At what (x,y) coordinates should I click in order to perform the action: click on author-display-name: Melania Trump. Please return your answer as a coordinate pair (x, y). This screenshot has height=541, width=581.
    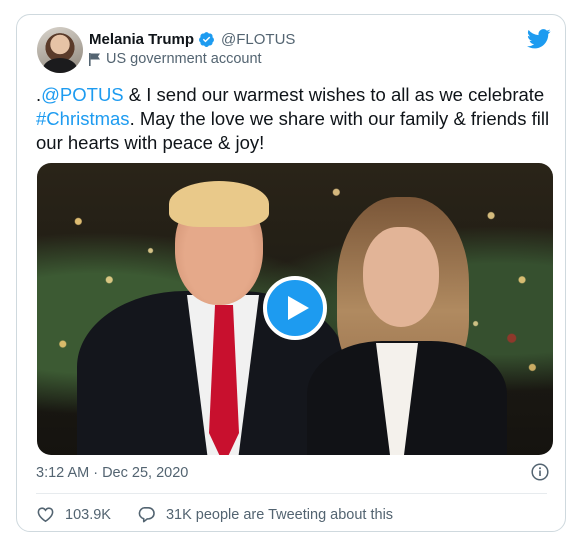
    Looking at the image, I should click on (141, 39).